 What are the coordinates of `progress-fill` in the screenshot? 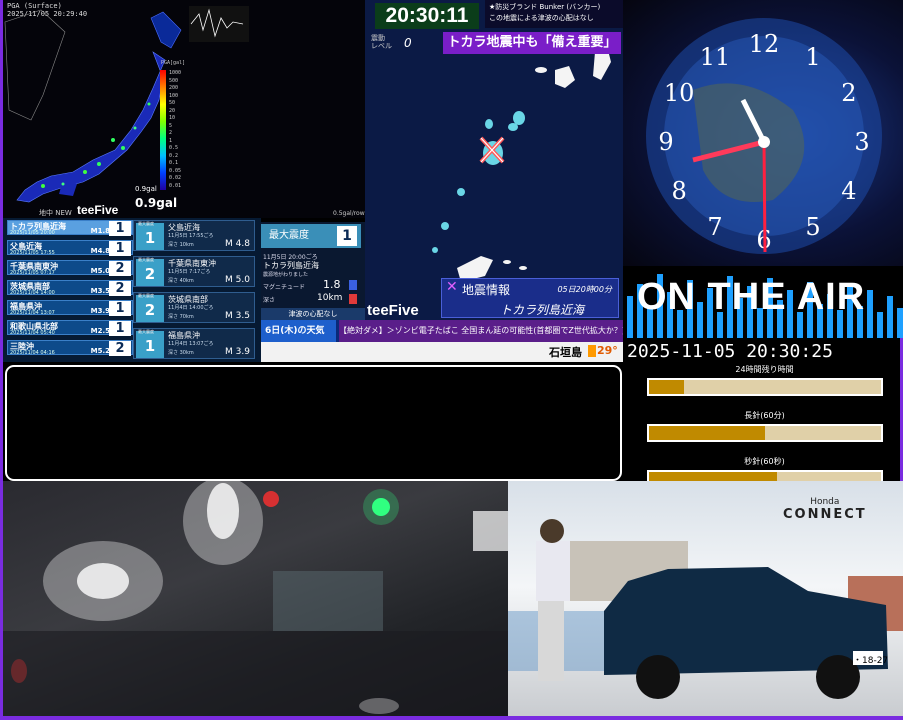 It's located at (707, 433).